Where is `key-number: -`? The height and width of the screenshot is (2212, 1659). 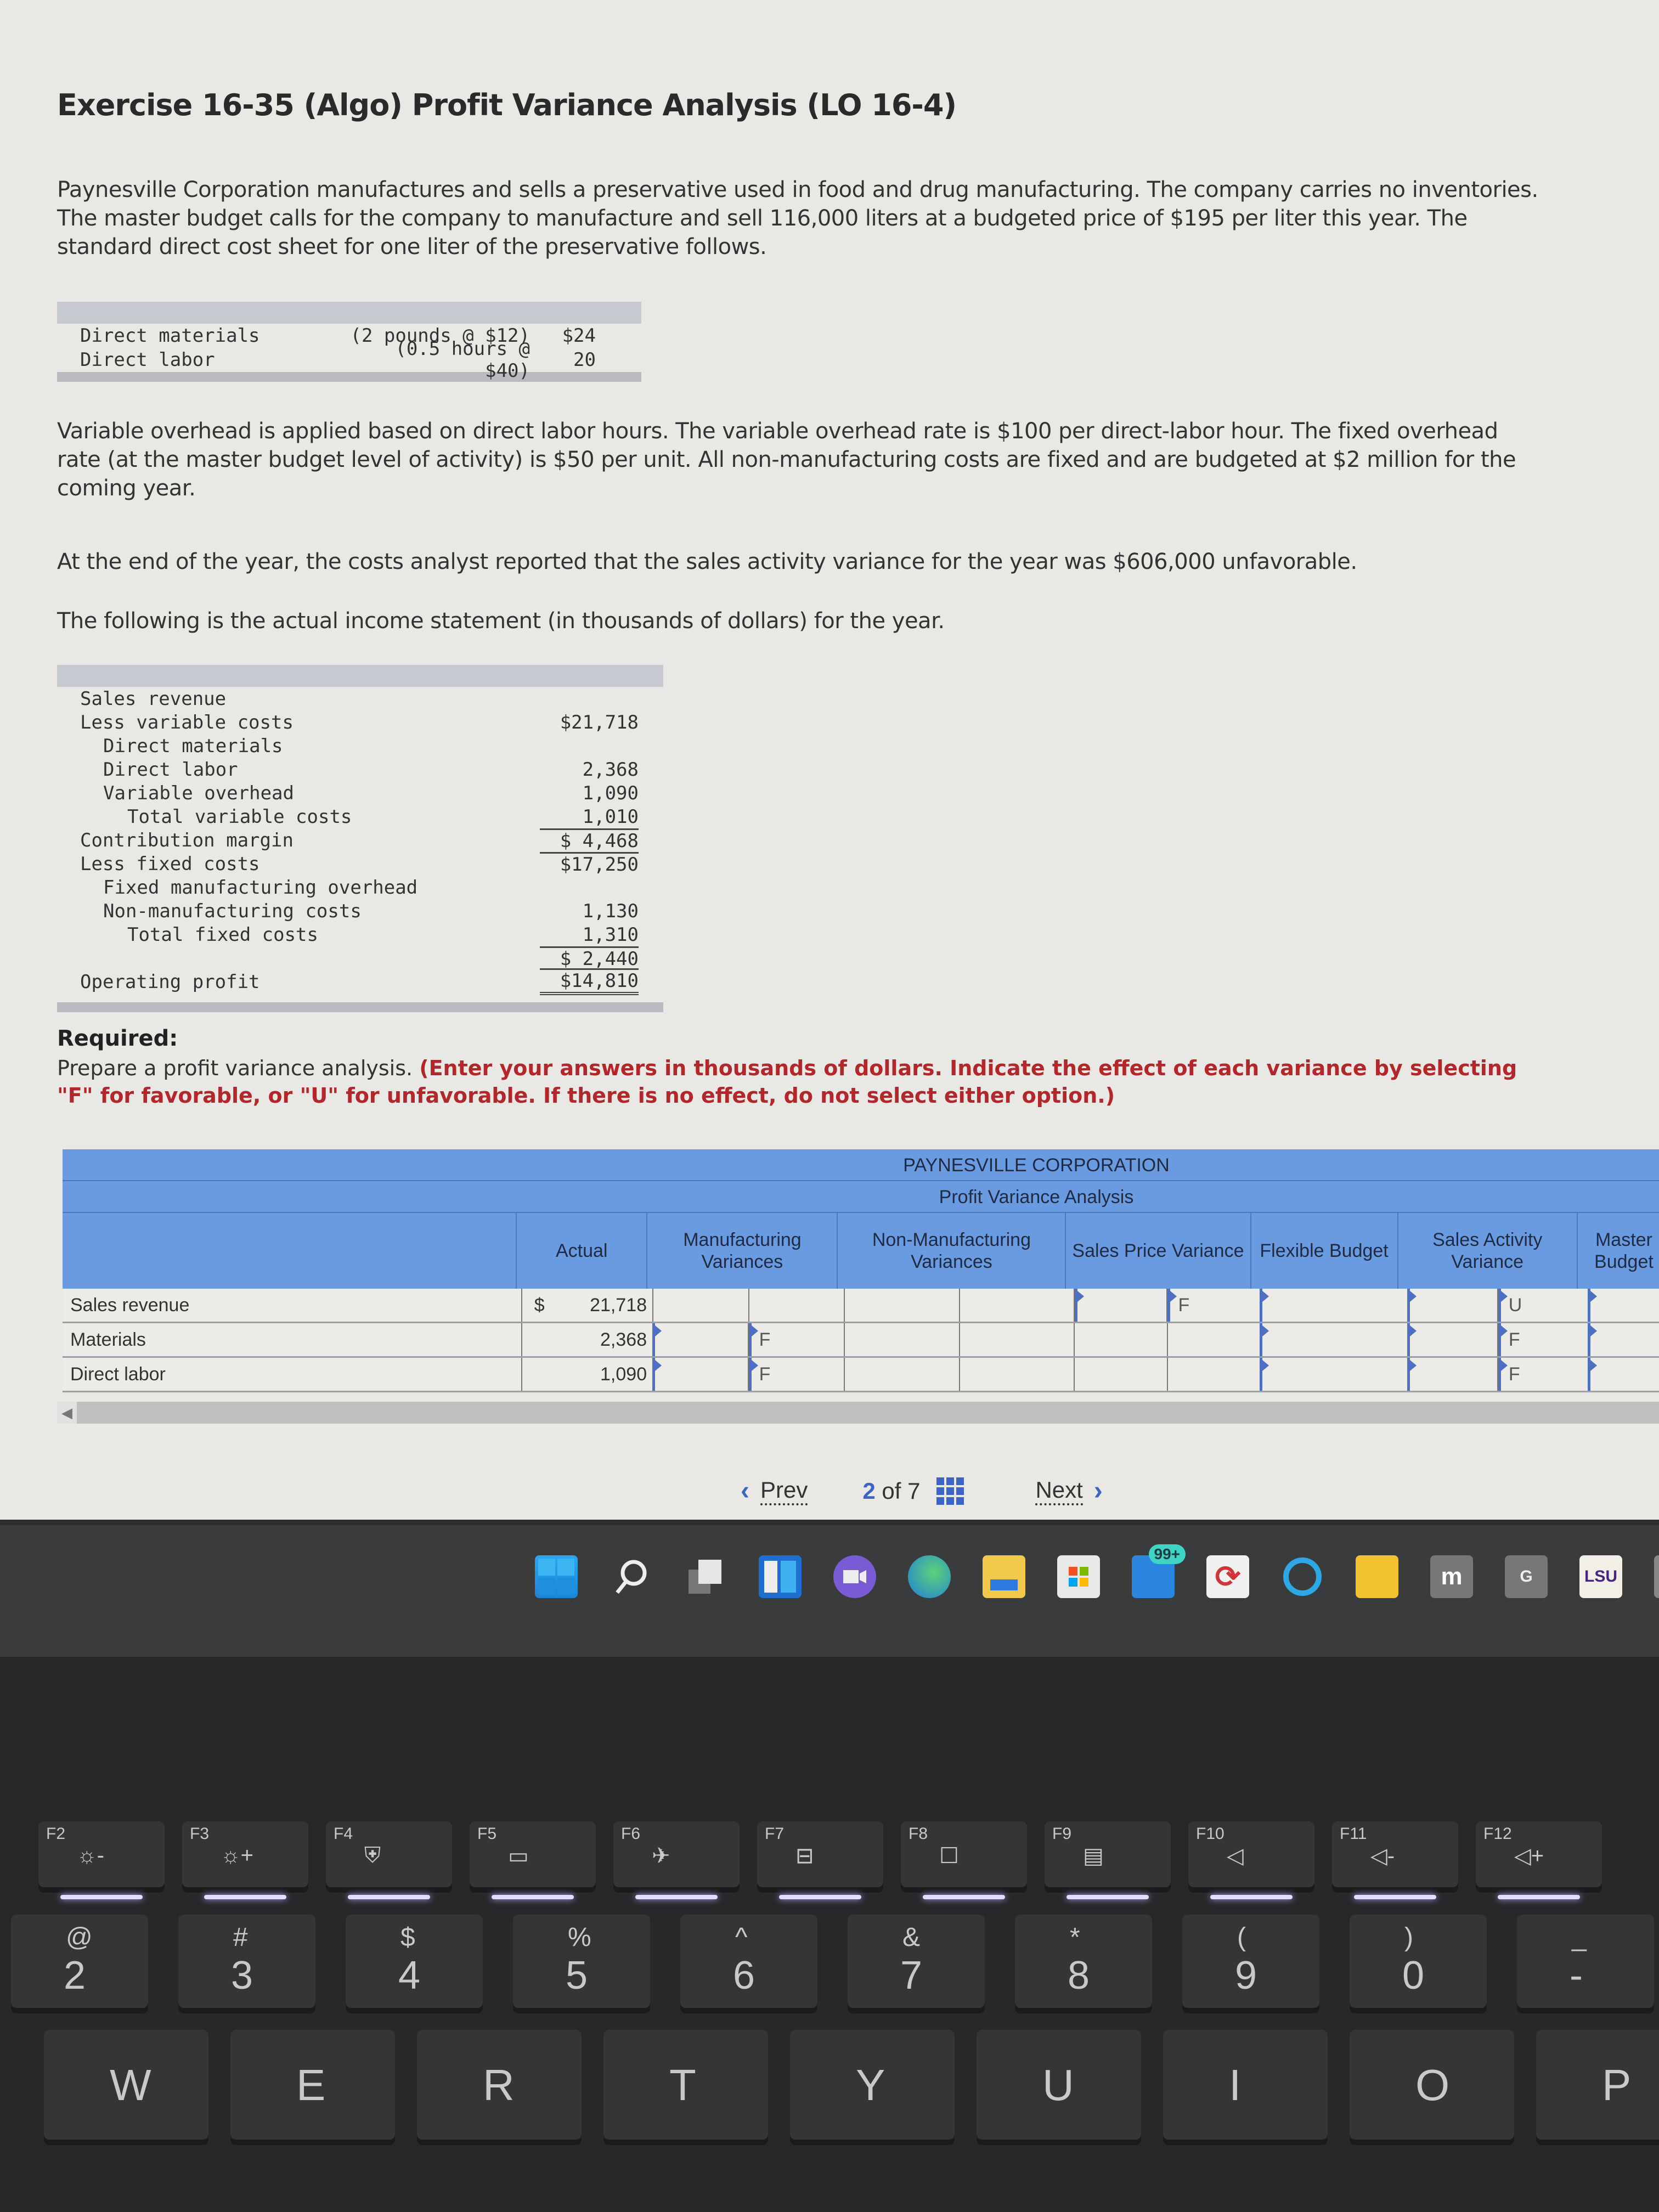 key-number: - is located at coordinates (1576, 1975).